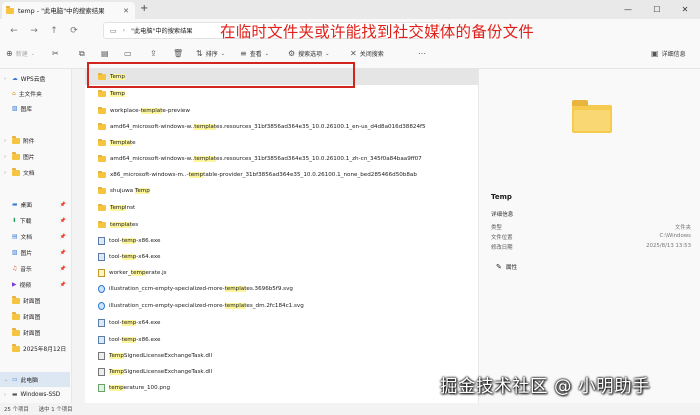  Describe the element at coordinates (153, 53) in the screenshot. I see `share-icon: ⇪` at that location.